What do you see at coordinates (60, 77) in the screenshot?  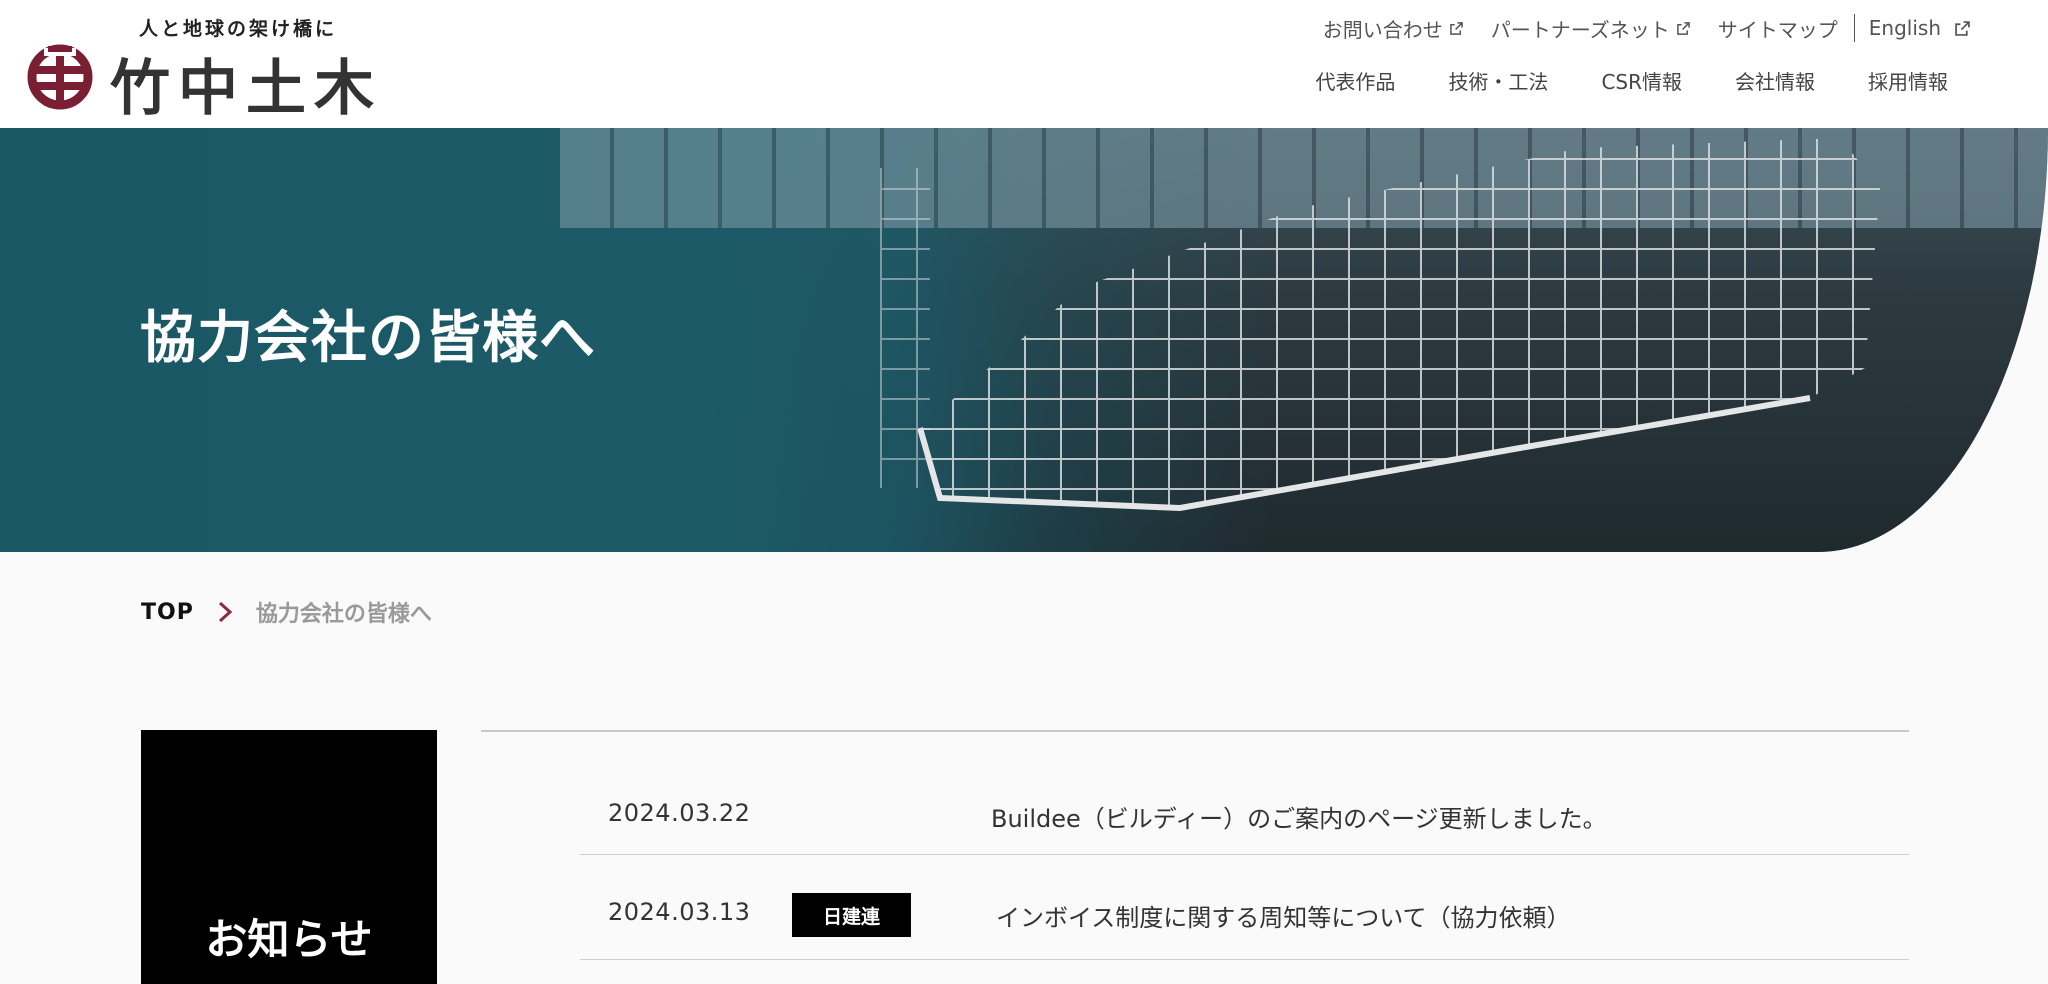 I see `company-emblem-icon` at bounding box center [60, 77].